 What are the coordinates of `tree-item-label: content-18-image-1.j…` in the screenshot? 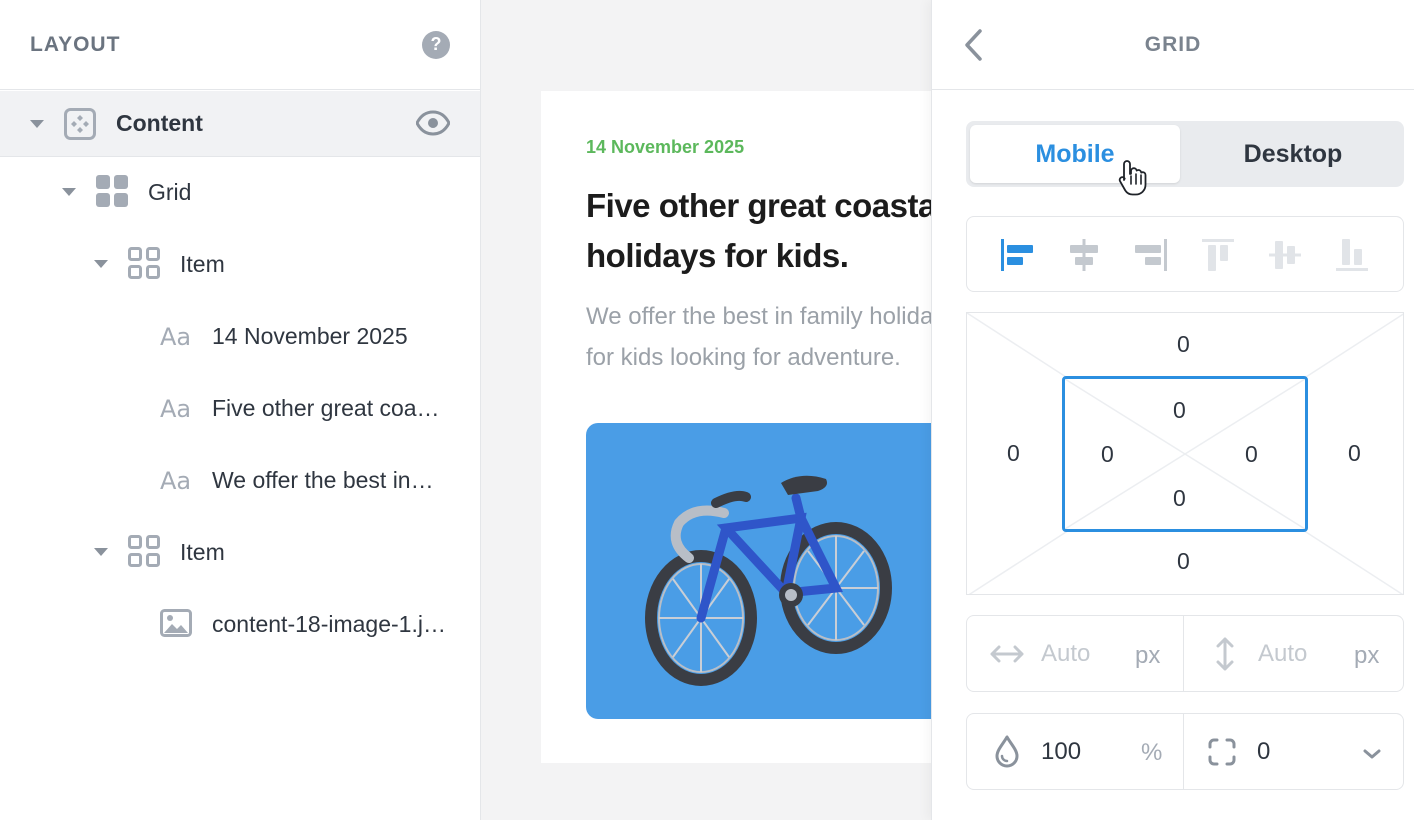 It's located at (329, 624).